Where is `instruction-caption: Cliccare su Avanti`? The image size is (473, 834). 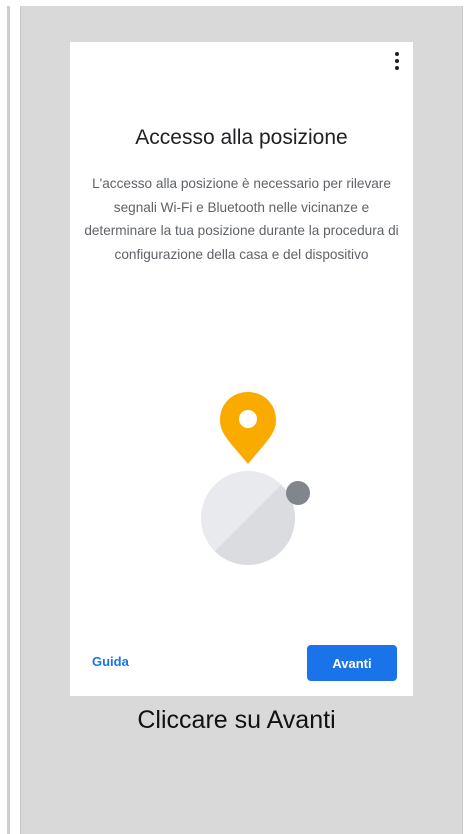
instruction-caption: Cliccare su Avanti is located at coordinates (236, 720).